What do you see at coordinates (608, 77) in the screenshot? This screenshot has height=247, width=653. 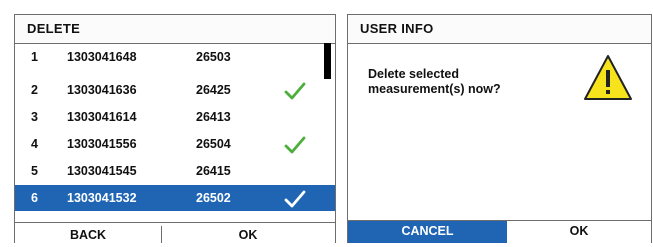 I see `warning-triangle-icon` at bounding box center [608, 77].